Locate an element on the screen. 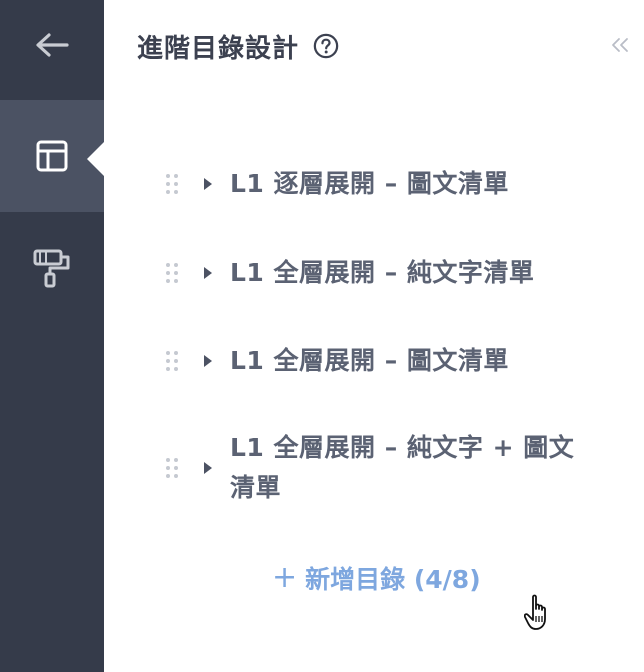 Image resolution: width=644 pixels, height=672 pixels. question-circle-icon is located at coordinates (326, 46).